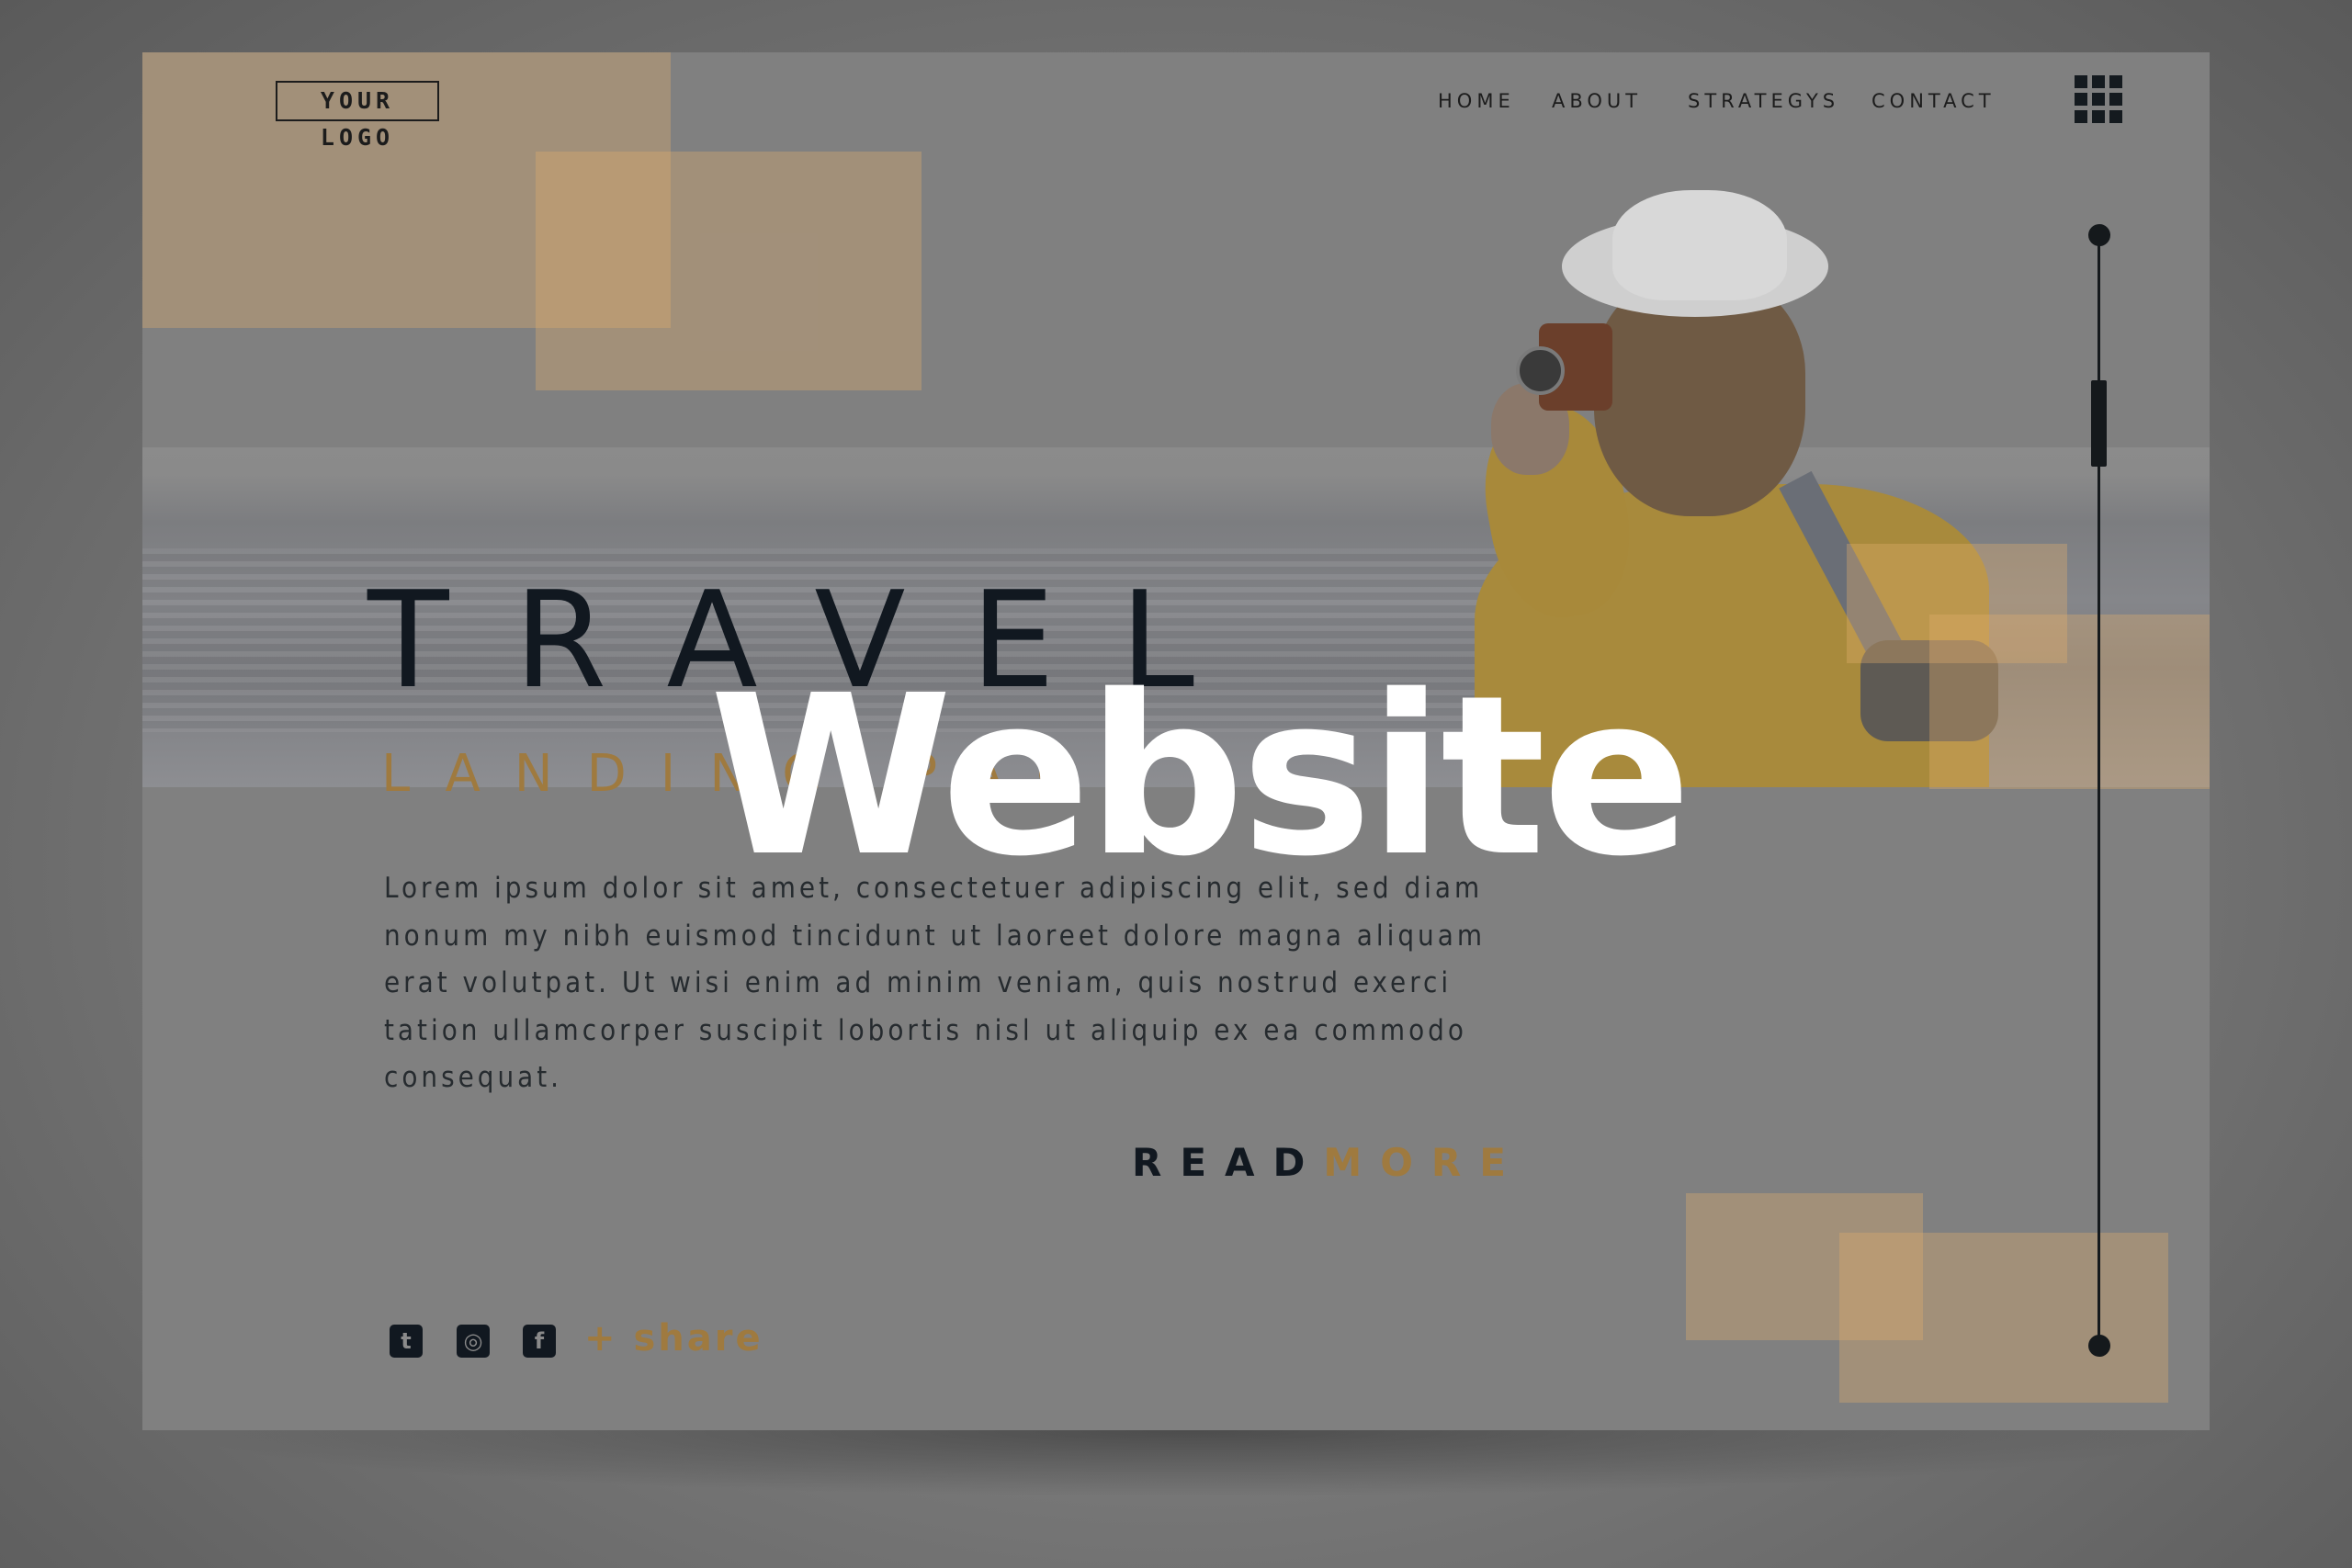 Image resolution: width=2352 pixels, height=1568 pixels. Describe the element at coordinates (1700, 245) in the screenshot. I see `woman-hat-top` at that location.